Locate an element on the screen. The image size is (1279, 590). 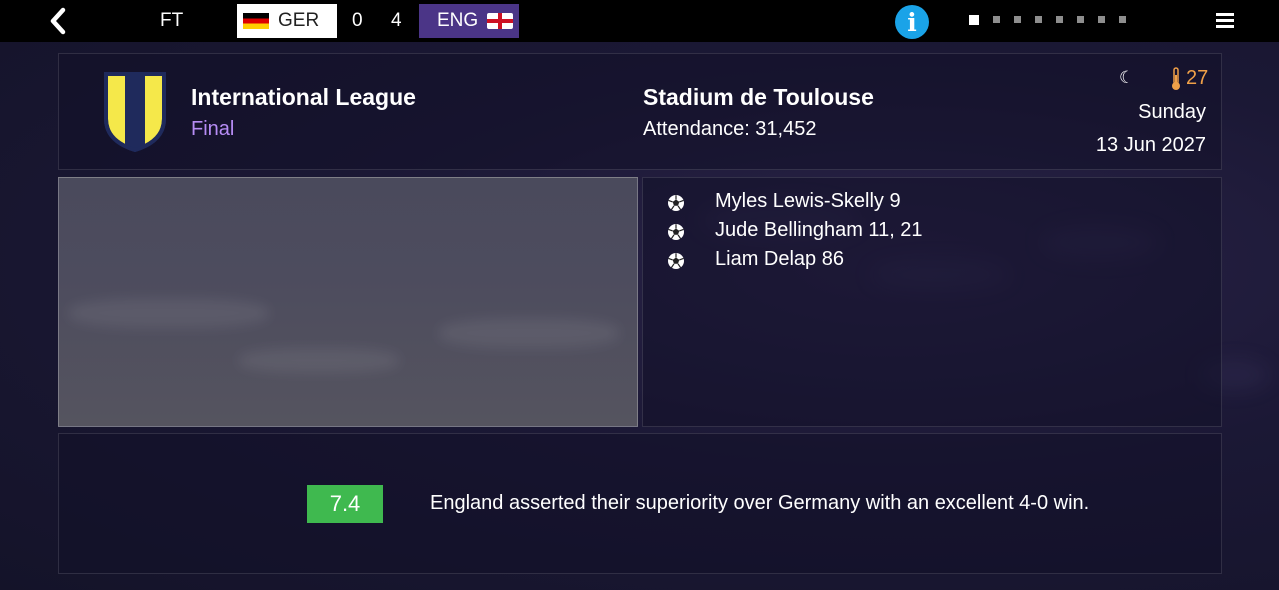
match-date: 13 Jun 2027 is located at coordinates (1150, 145).